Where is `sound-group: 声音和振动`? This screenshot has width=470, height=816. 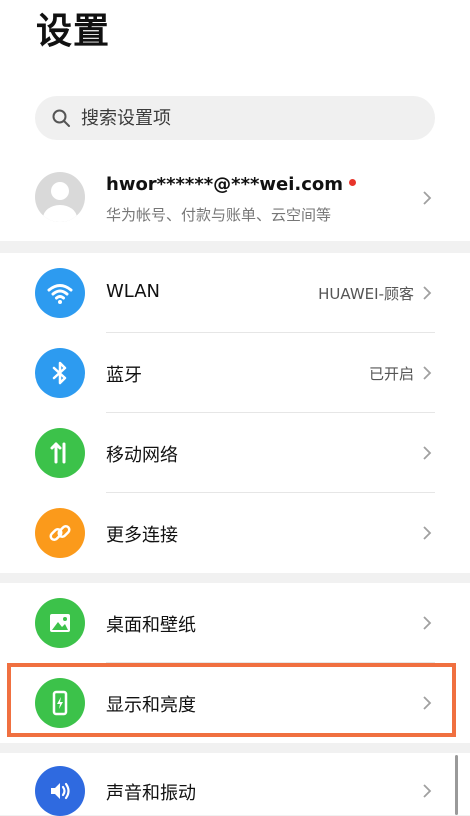
sound-group: 声音和振动 is located at coordinates (235, 784).